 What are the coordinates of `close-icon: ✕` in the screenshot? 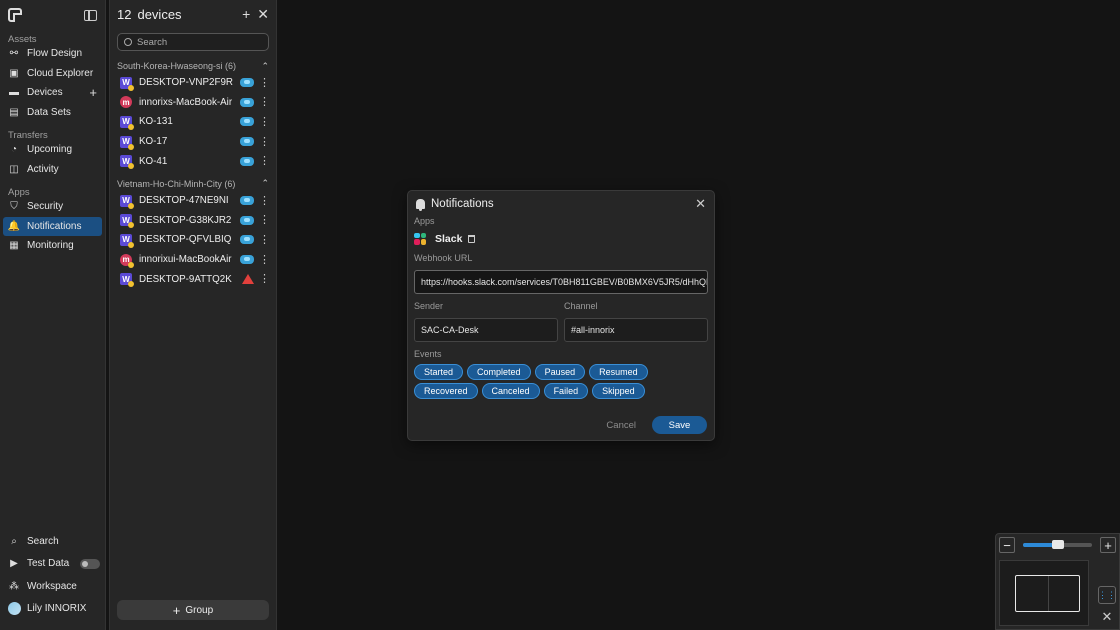 It's located at (700, 204).